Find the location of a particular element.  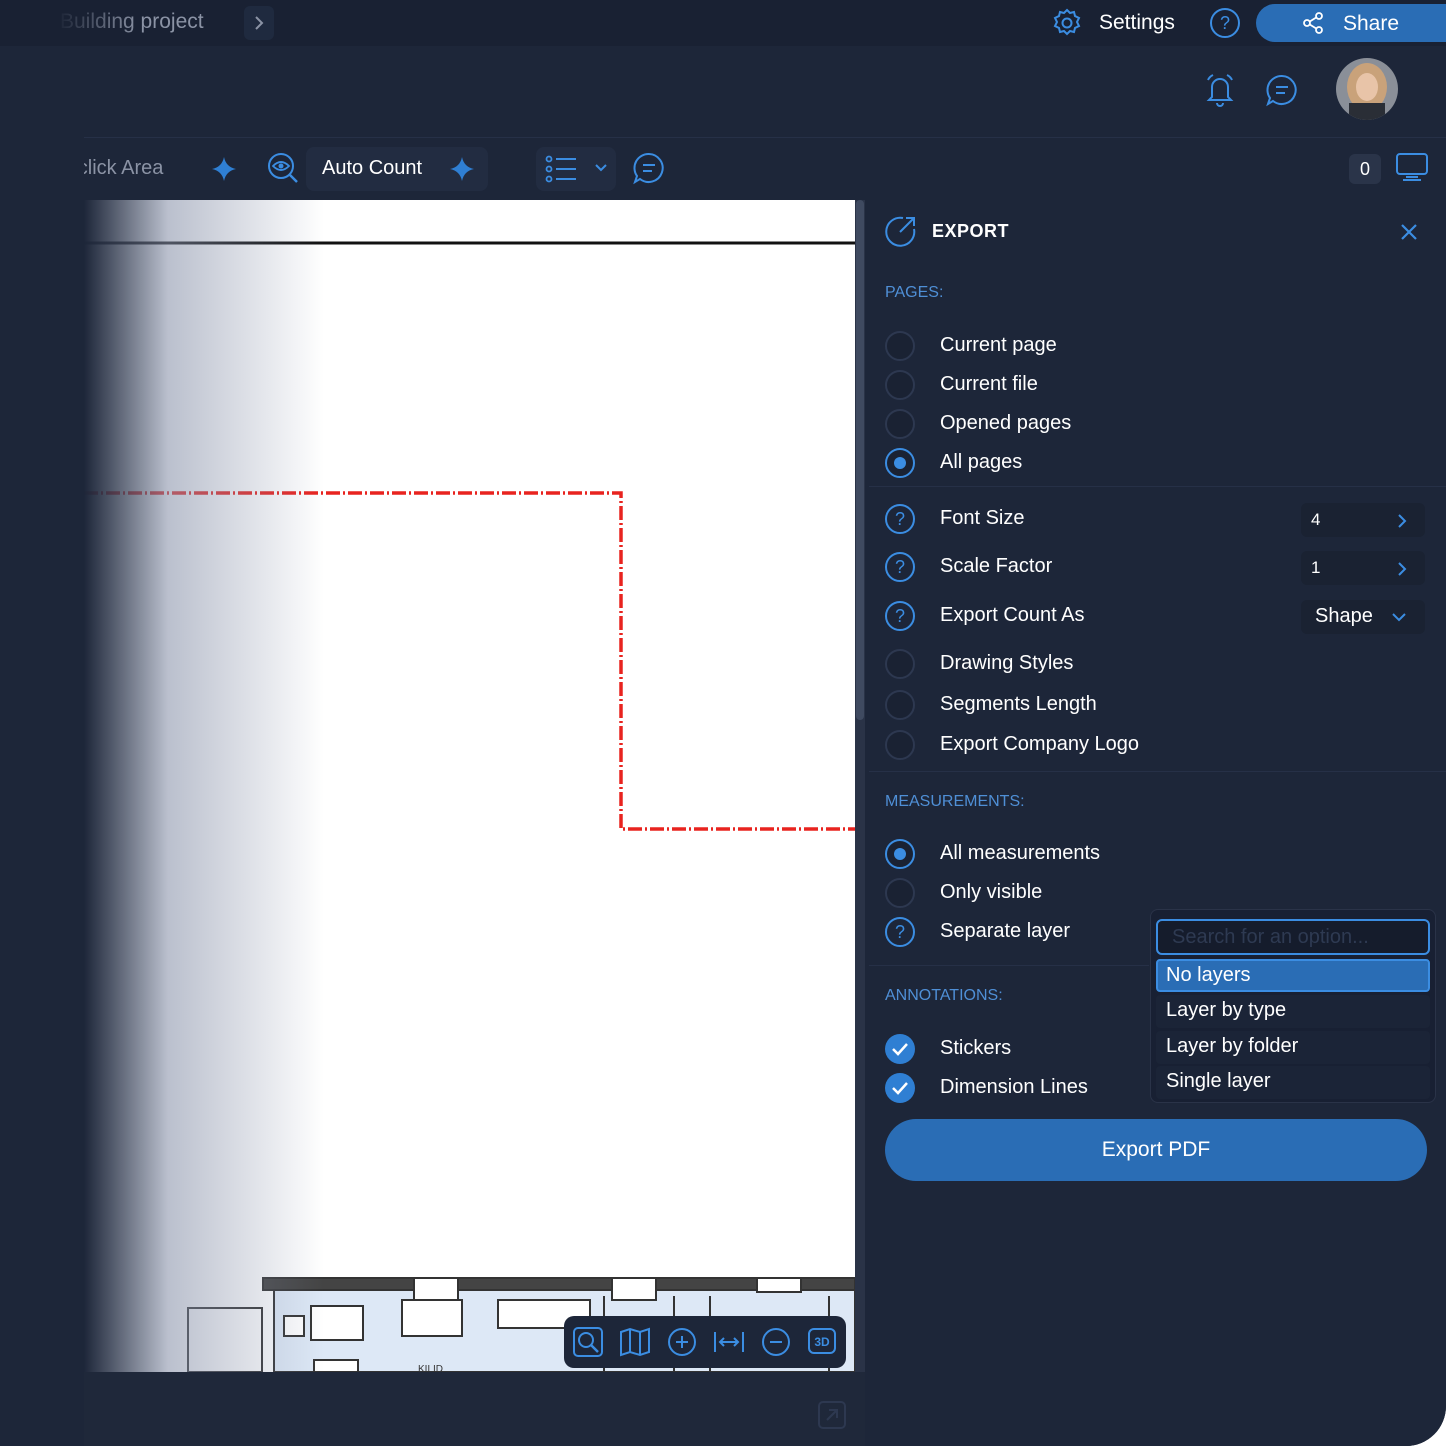

annotations-section-label: ANNOTATIONS: is located at coordinates (944, 995).